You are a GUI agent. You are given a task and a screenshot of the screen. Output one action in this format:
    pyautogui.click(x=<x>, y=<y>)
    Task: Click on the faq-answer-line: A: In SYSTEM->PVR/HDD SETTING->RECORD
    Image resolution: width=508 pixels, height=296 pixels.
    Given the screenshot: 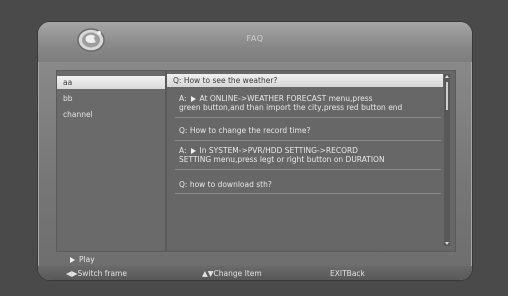 What is the action you would take?
    pyautogui.click(x=268, y=151)
    